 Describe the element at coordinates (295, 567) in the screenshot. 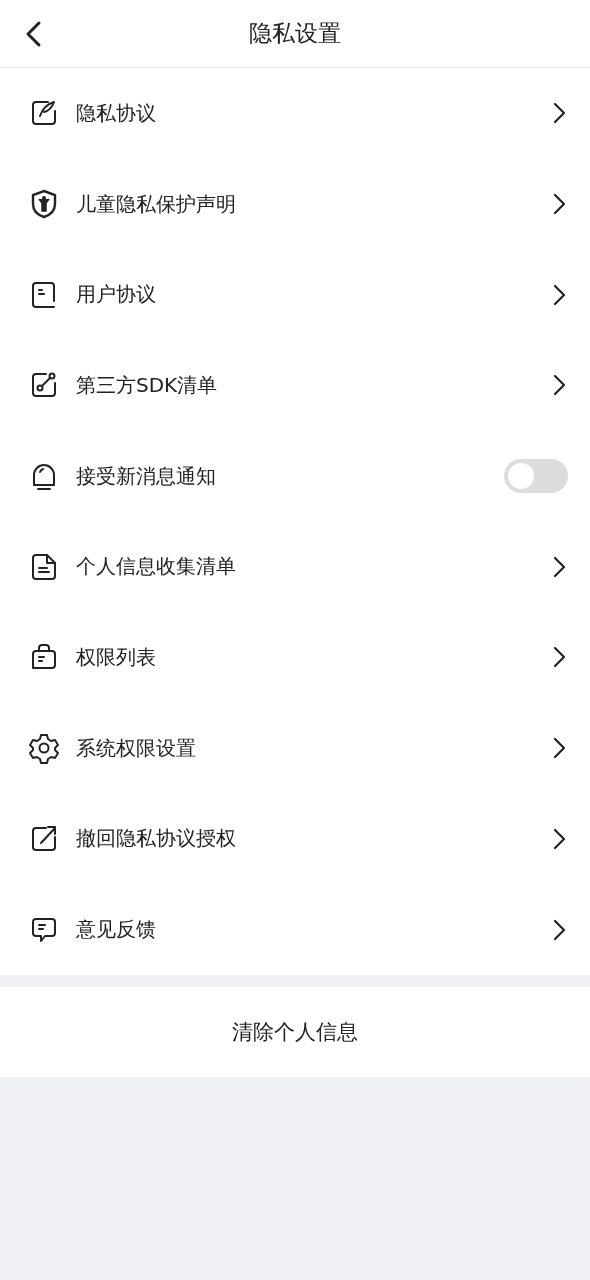

I see `settings-row: 个人信息收集清单` at that location.